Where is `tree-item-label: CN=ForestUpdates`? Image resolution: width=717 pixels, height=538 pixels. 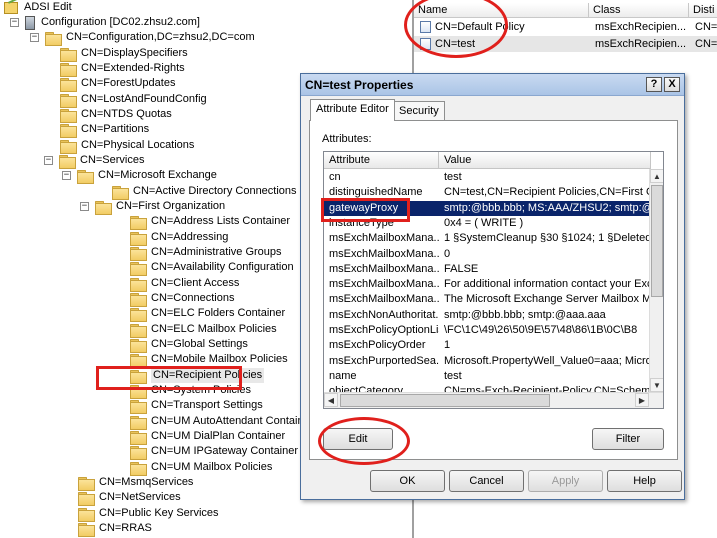 tree-item-label: CN=ForestUpdates is located at coordinates (128, 83).